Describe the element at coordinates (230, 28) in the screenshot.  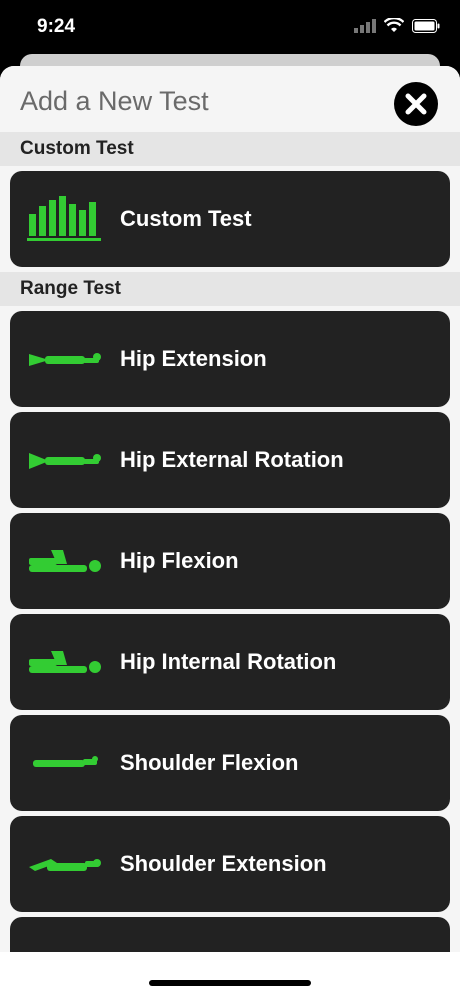
I see `status-bar: 9:24` at that location.